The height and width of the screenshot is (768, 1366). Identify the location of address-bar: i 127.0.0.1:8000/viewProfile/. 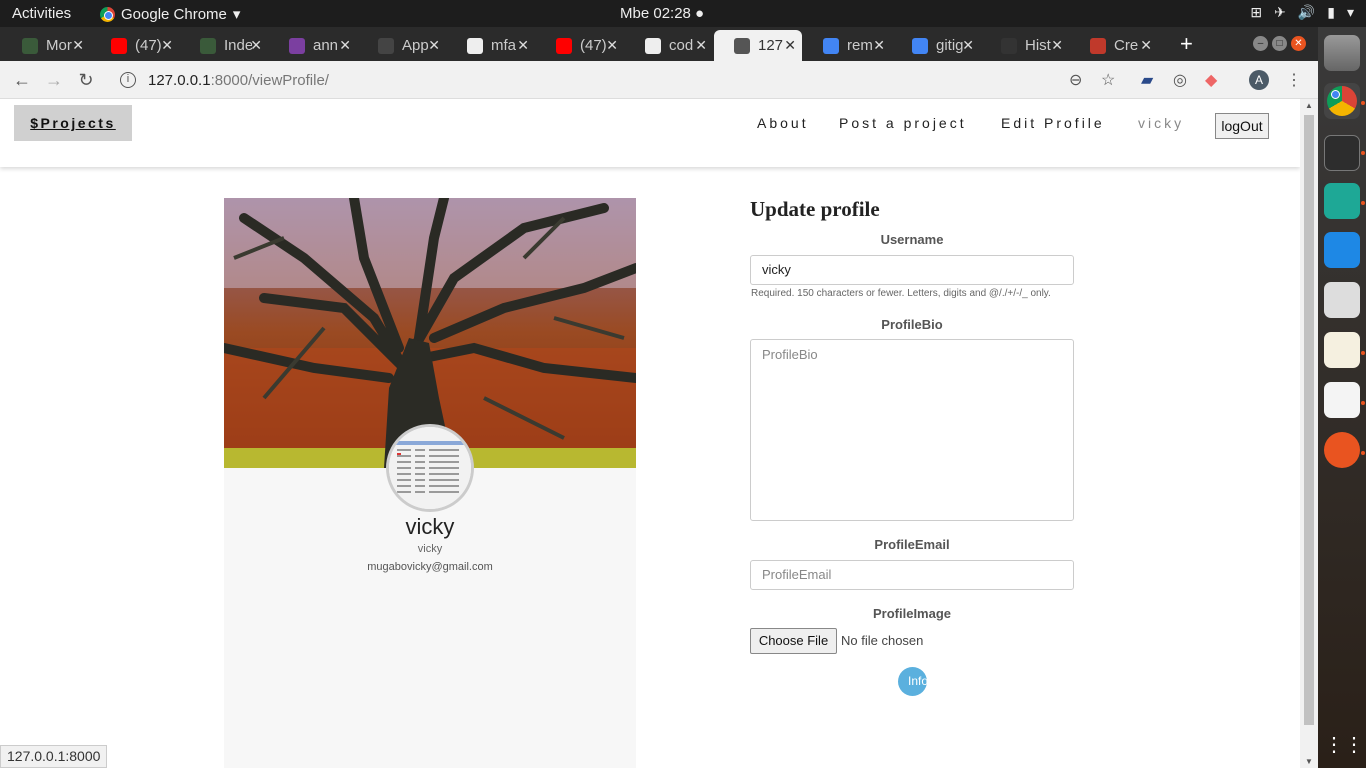
(610, 80).